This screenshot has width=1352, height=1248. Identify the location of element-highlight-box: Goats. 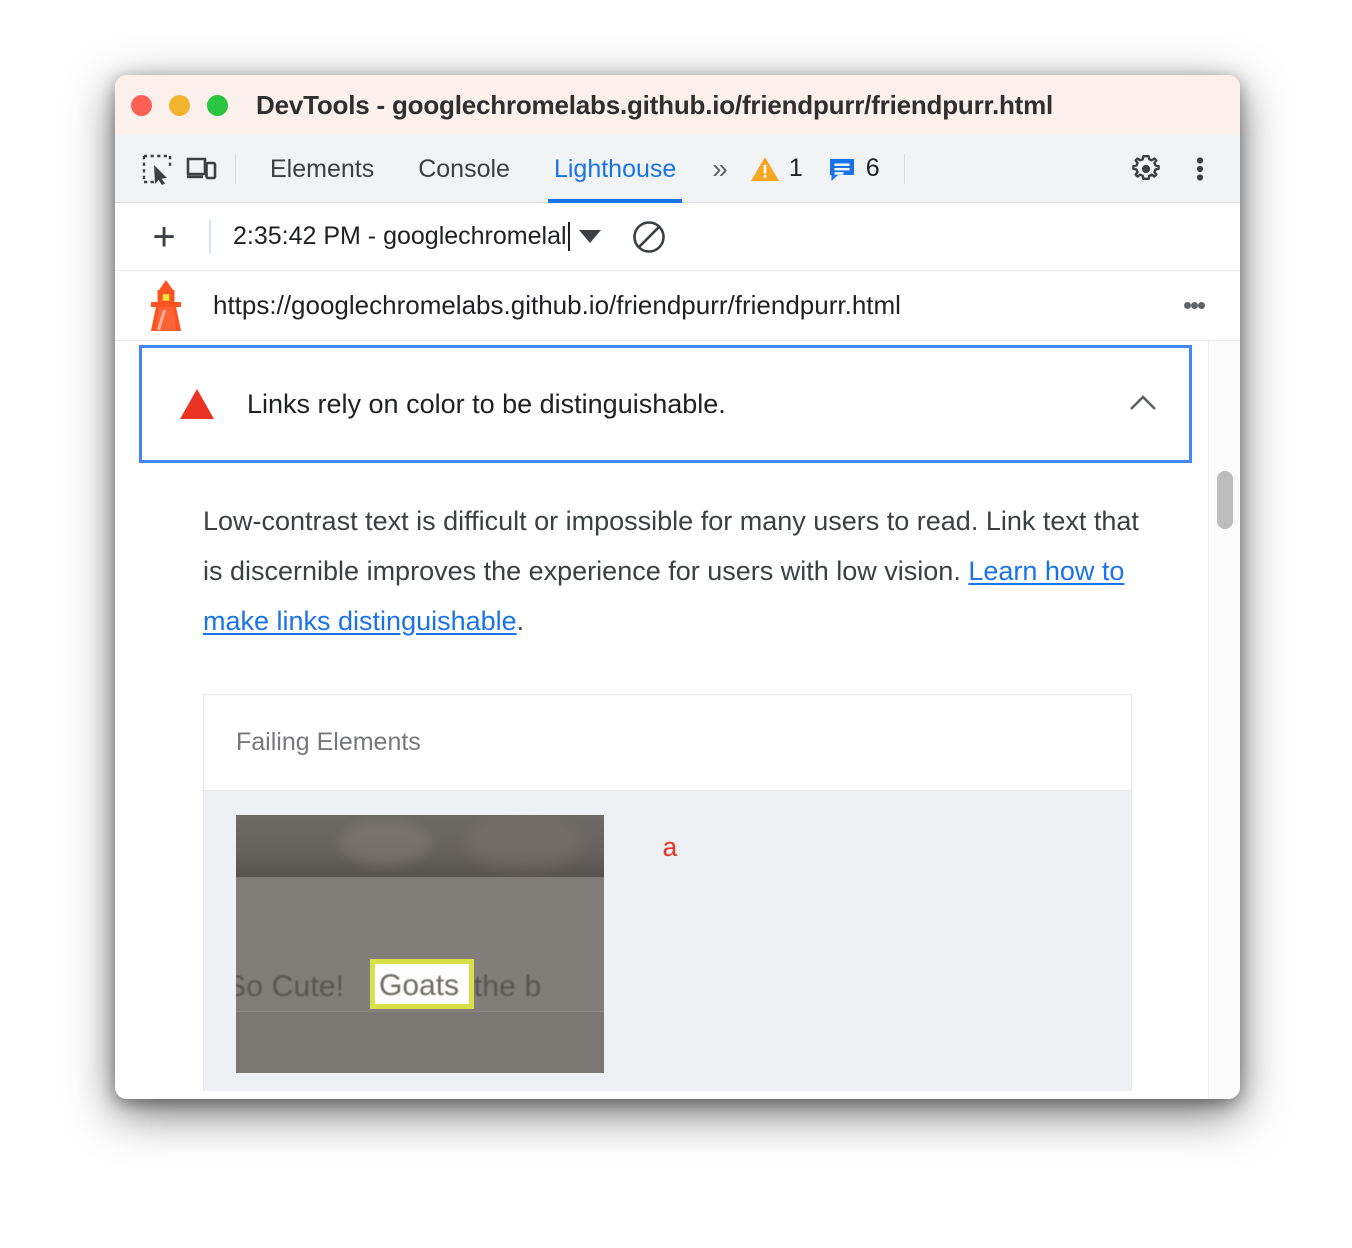
(422, 984).